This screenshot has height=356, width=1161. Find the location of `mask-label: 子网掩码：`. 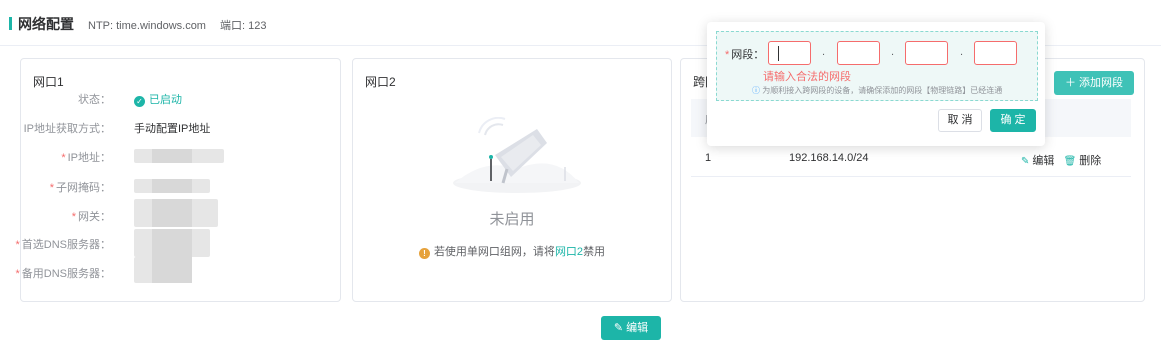

mask-label: 子网掩码： is located at coordinates (83, 188).